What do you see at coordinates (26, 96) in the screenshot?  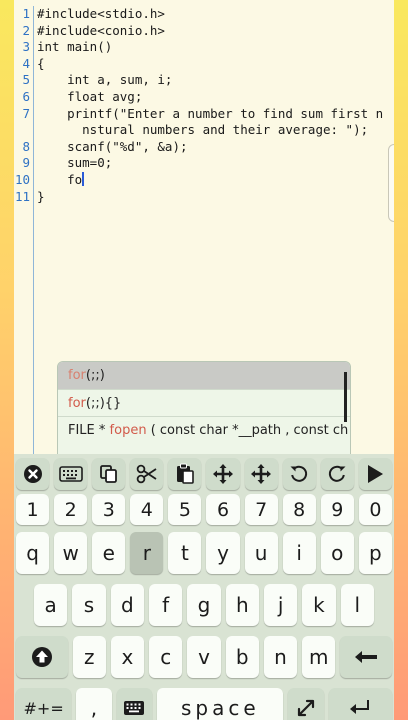 I see `line-number: 6` at bounding box center [26, 96].